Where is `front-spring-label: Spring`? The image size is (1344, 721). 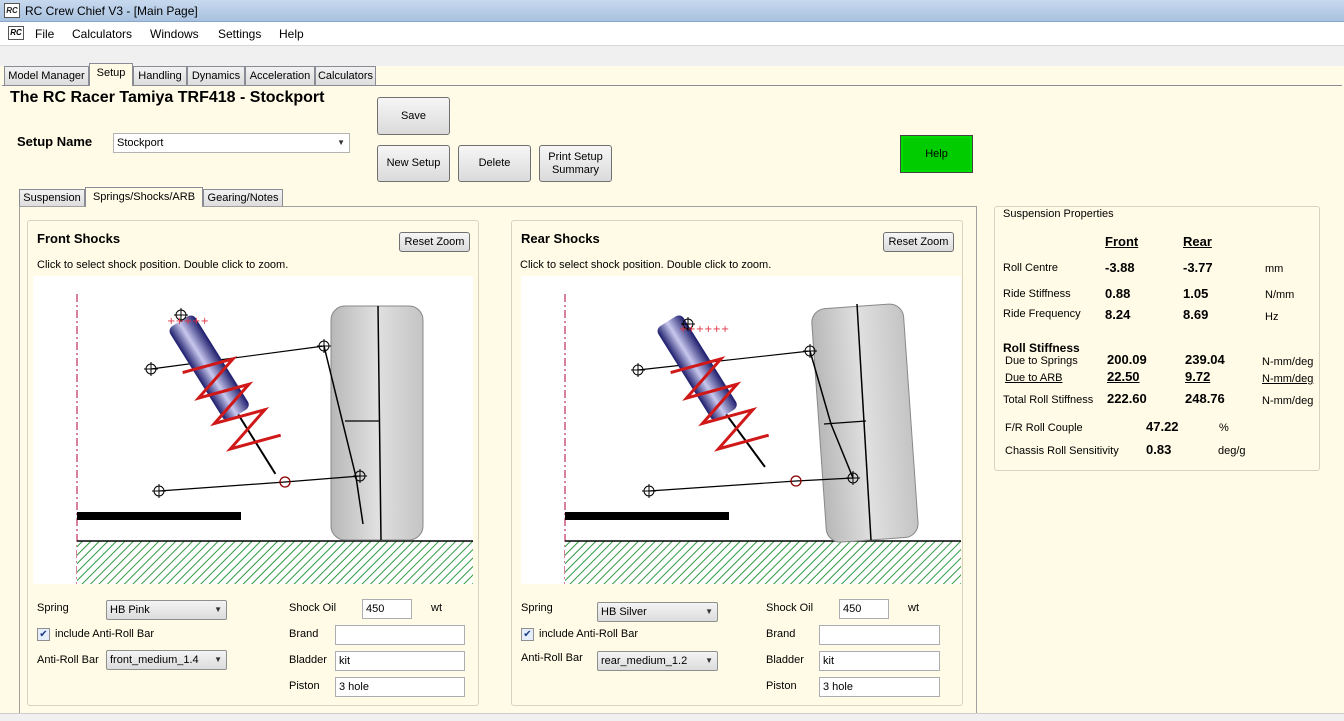
front-spring-label: Spring is located at coordinates (53, 608).